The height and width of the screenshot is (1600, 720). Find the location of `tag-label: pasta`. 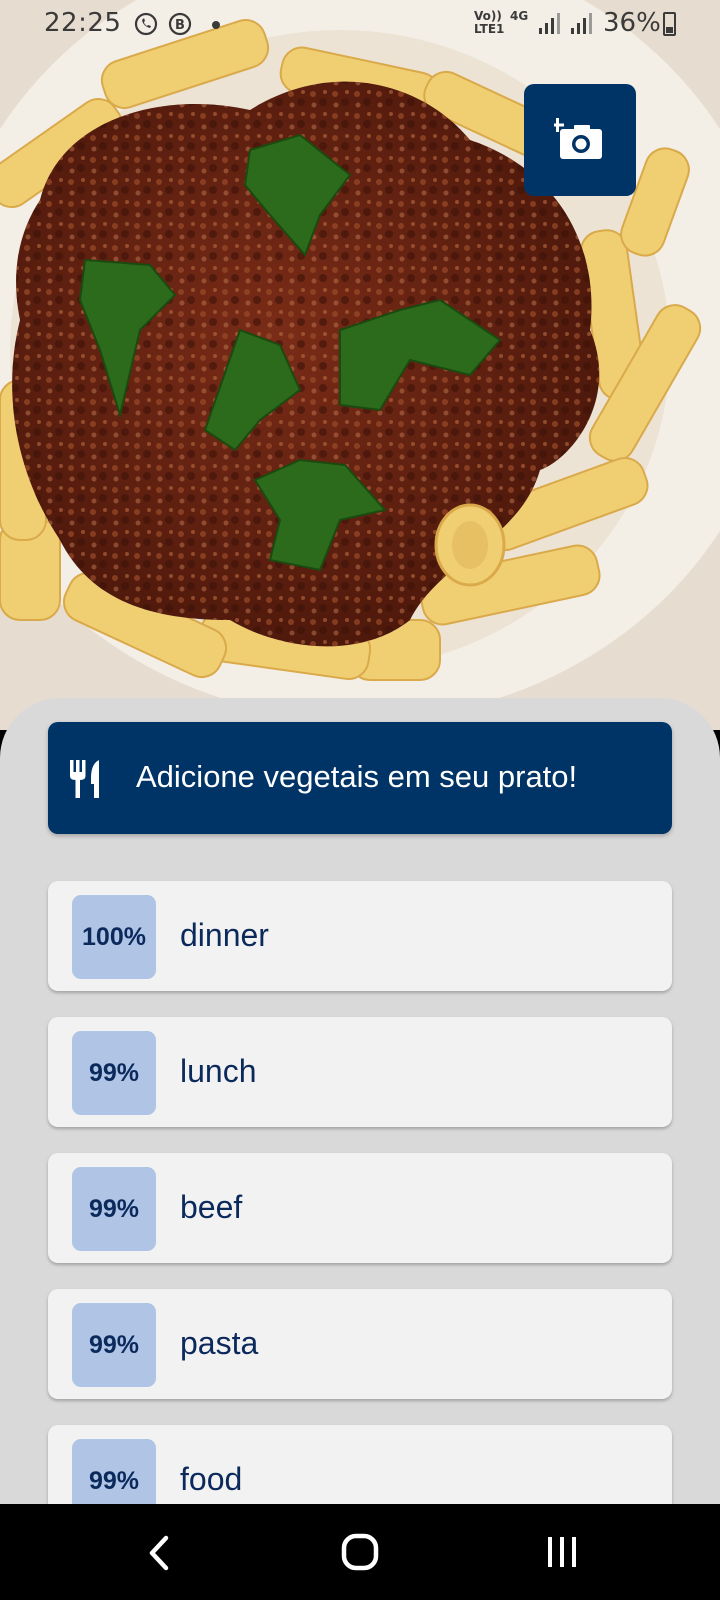

tag-label: pasta is located at coordinates (219, 1343).